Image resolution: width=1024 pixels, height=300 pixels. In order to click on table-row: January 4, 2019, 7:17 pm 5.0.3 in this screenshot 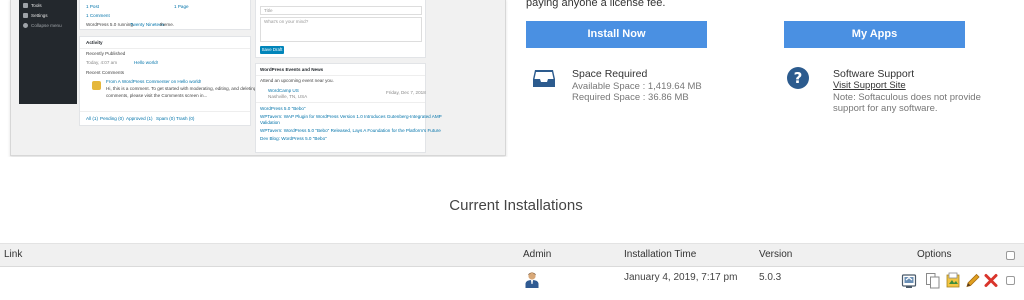, I will do `click(512, 284)`.